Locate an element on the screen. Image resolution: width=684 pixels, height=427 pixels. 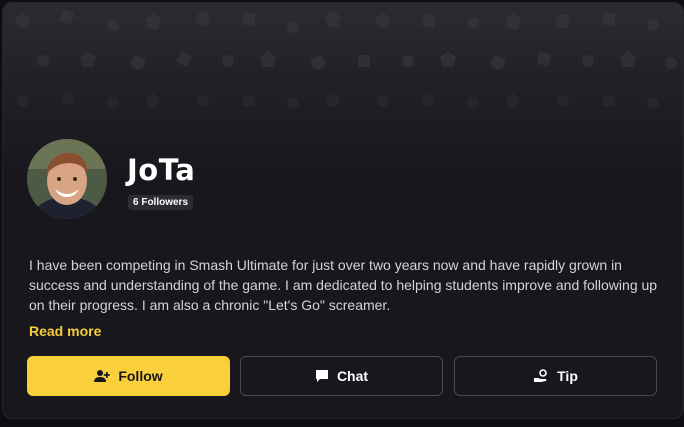
hand-coin-icon is located at coordinates (541, 376).